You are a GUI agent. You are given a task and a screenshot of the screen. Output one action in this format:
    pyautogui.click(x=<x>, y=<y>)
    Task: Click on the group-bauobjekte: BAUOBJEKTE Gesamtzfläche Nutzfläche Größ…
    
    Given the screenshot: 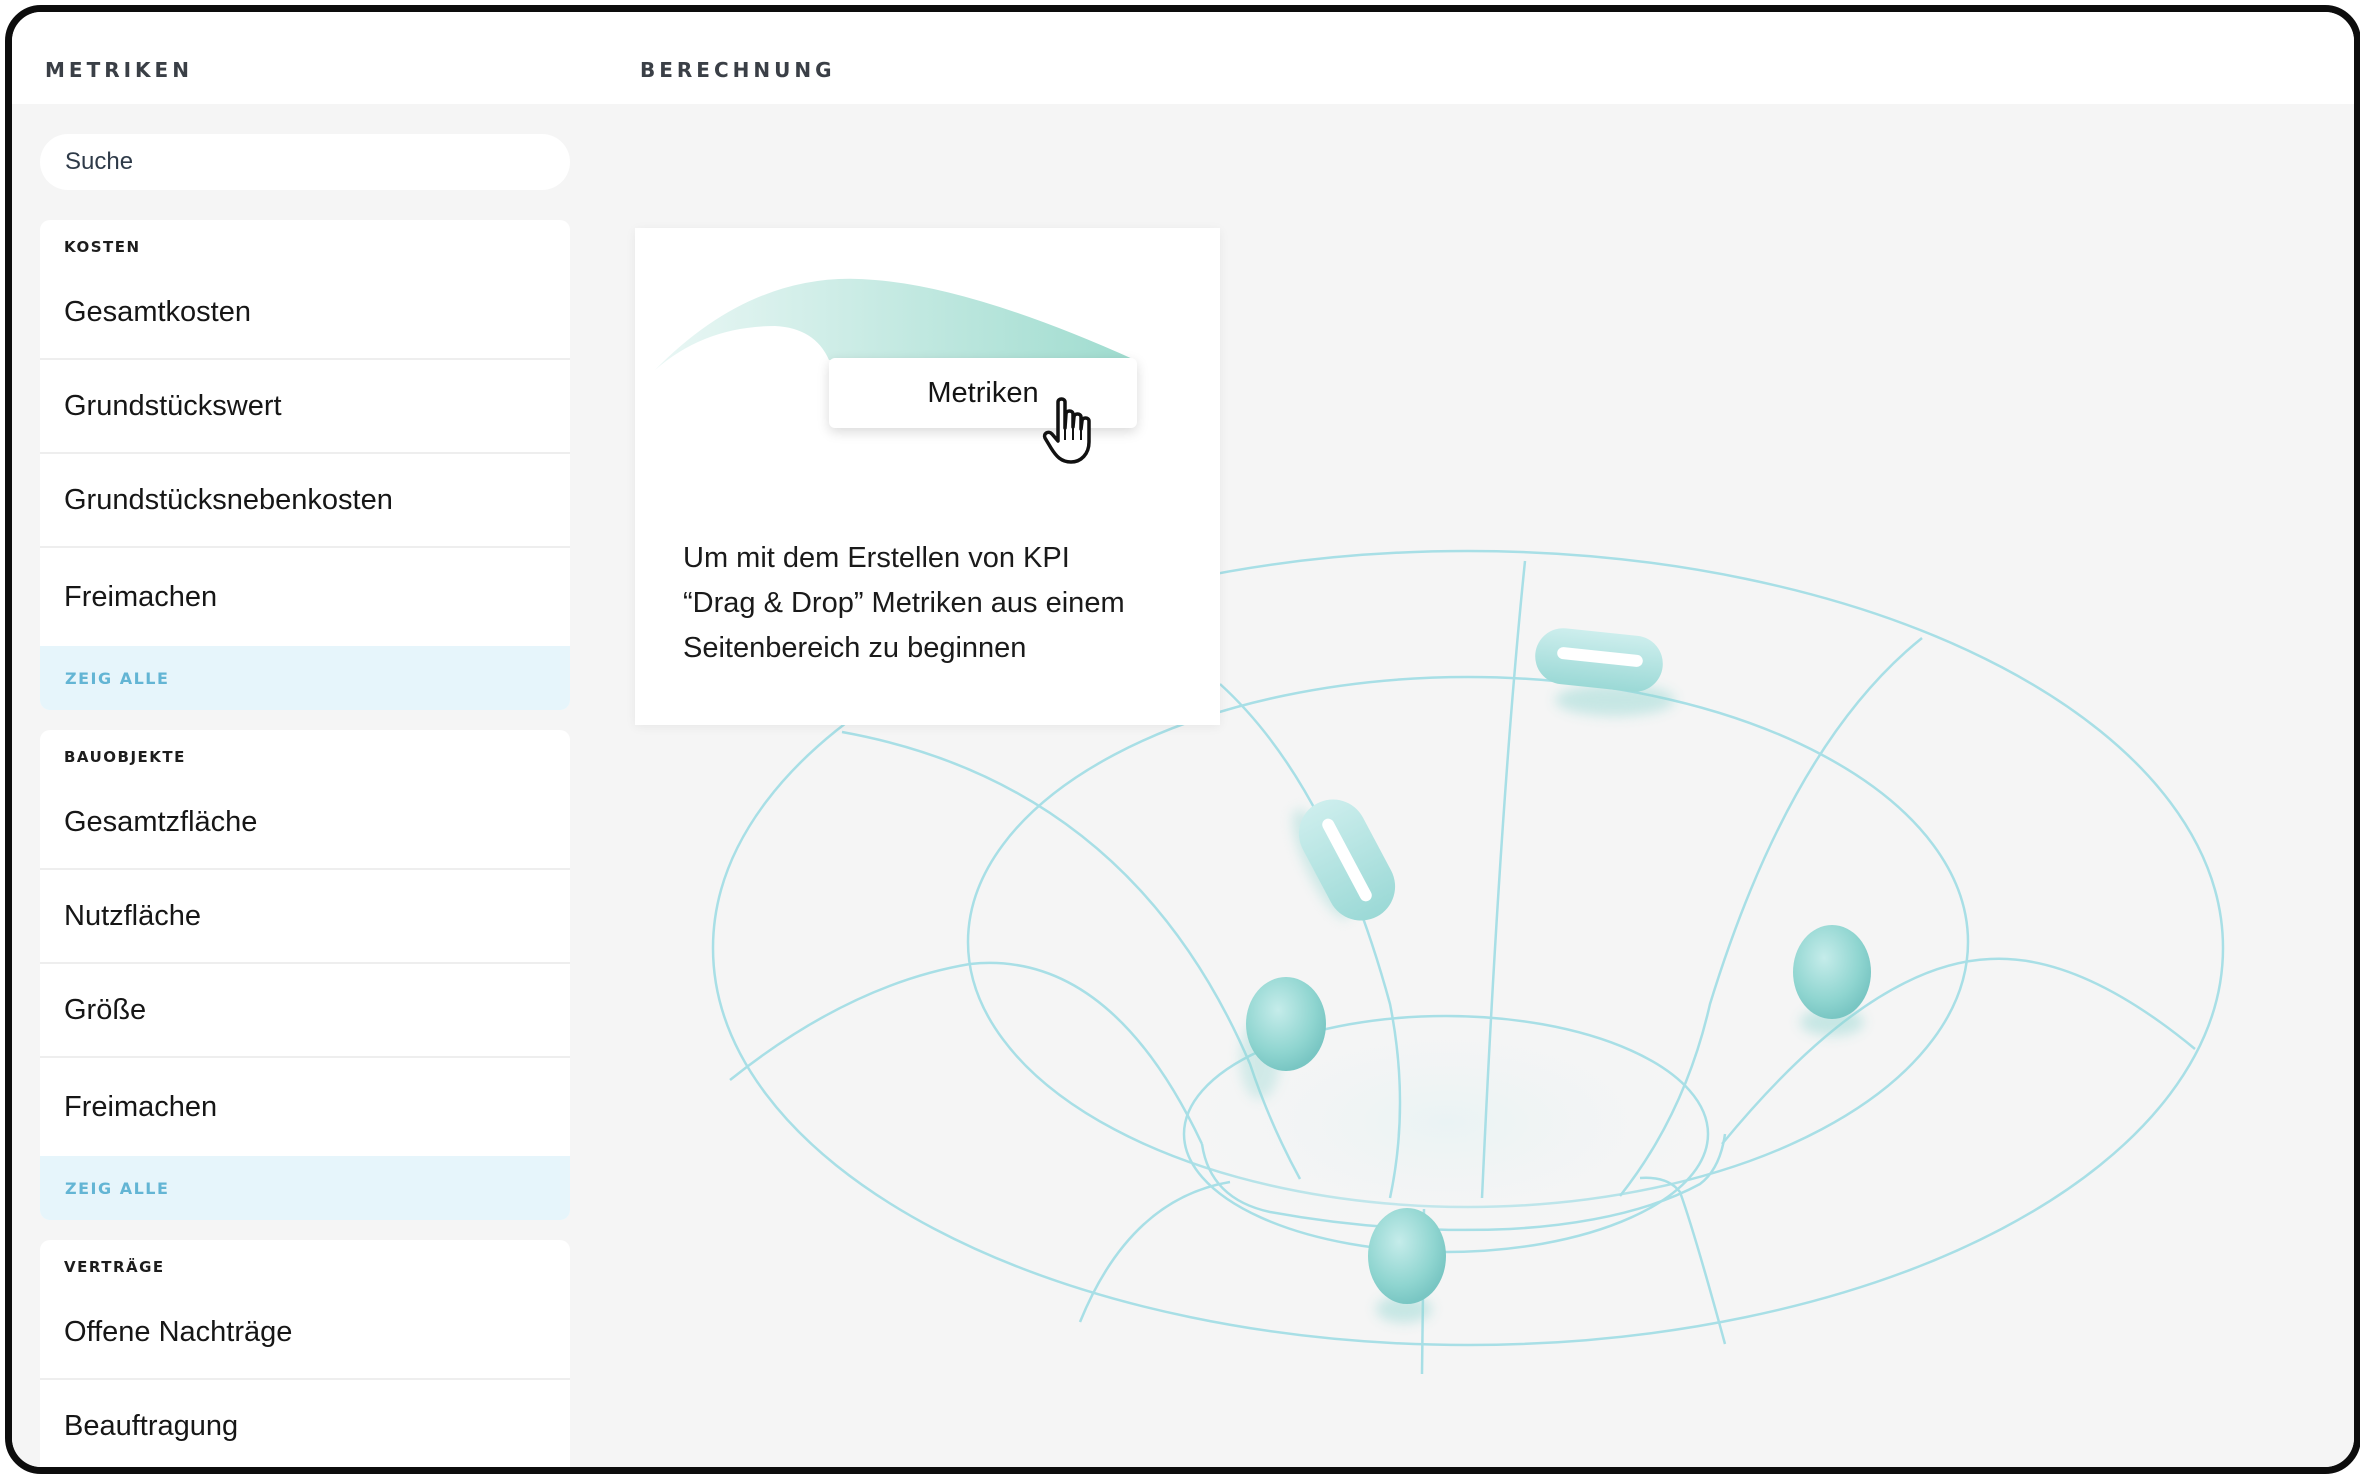 What is the action you would take?
    pyautogui.click(x=305, y=975)
    